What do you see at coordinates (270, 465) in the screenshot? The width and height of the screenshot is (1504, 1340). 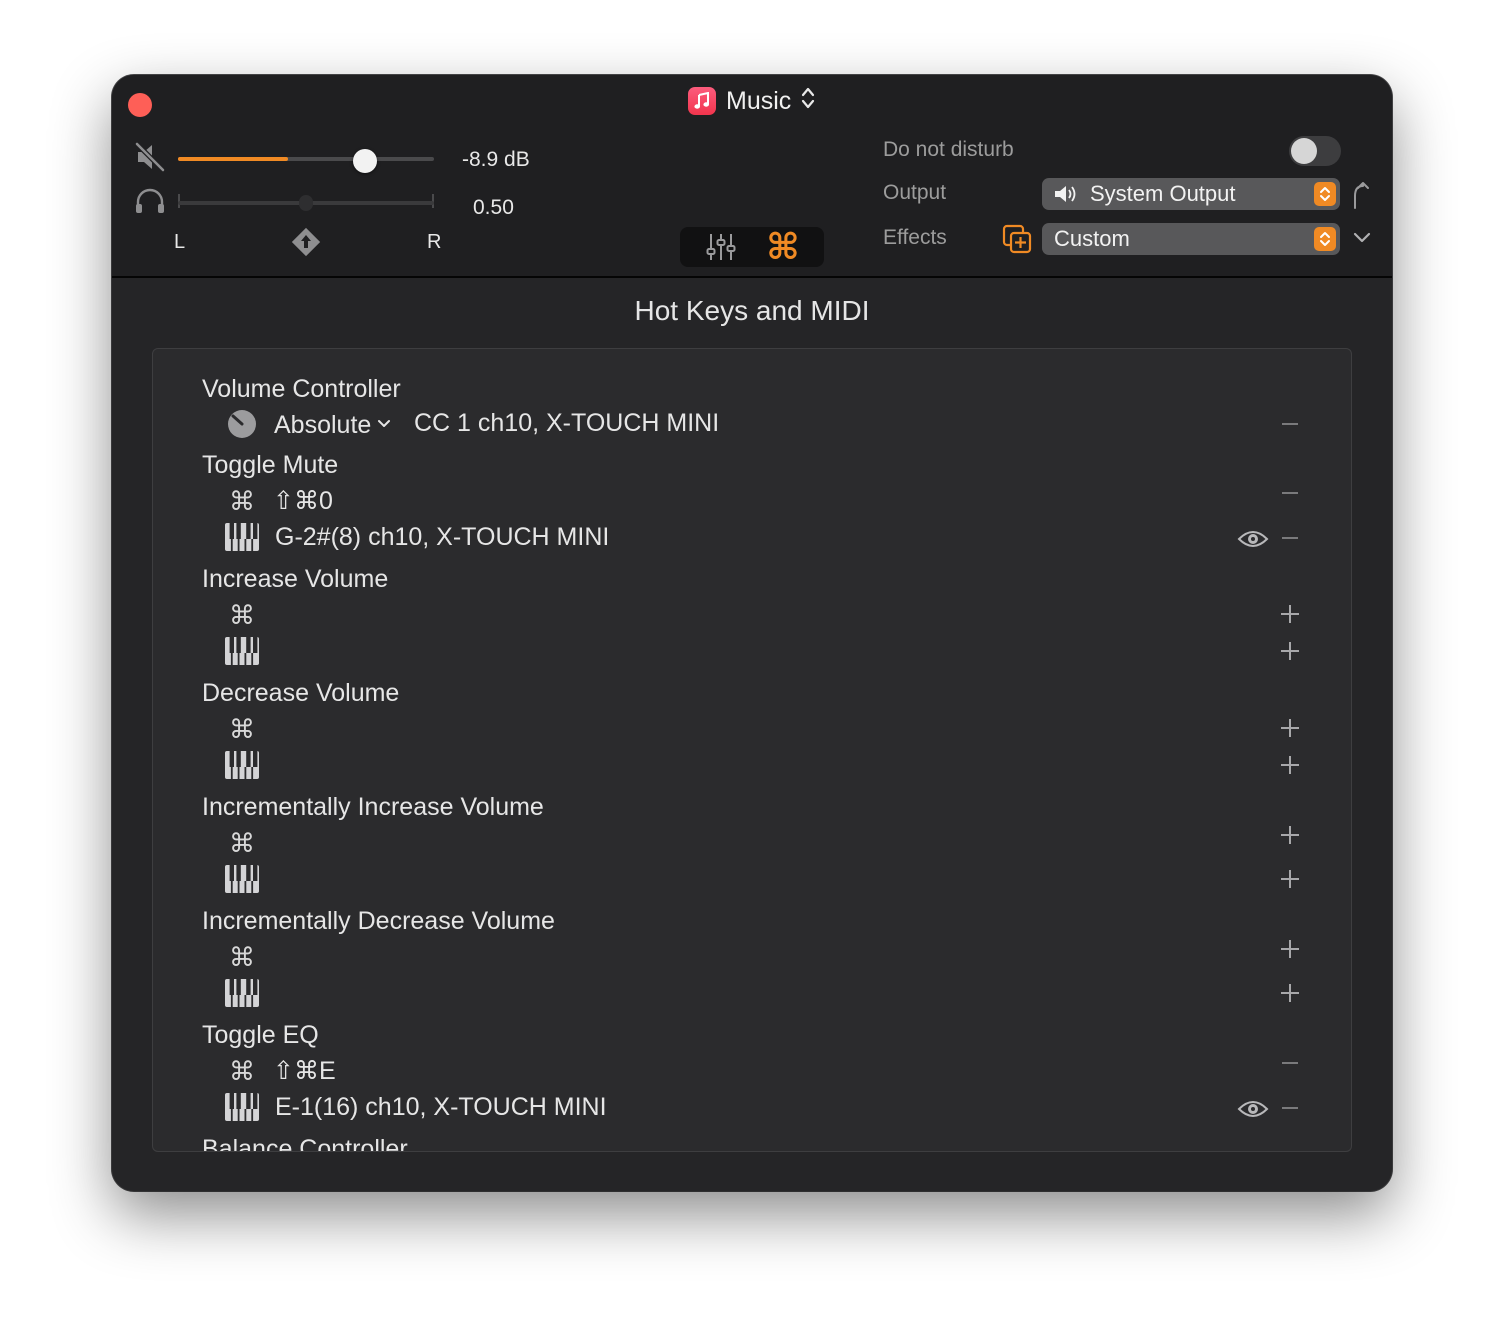 I see `group-title-toggle-mute: Toggle Mute` at bounding box center [270, 465].